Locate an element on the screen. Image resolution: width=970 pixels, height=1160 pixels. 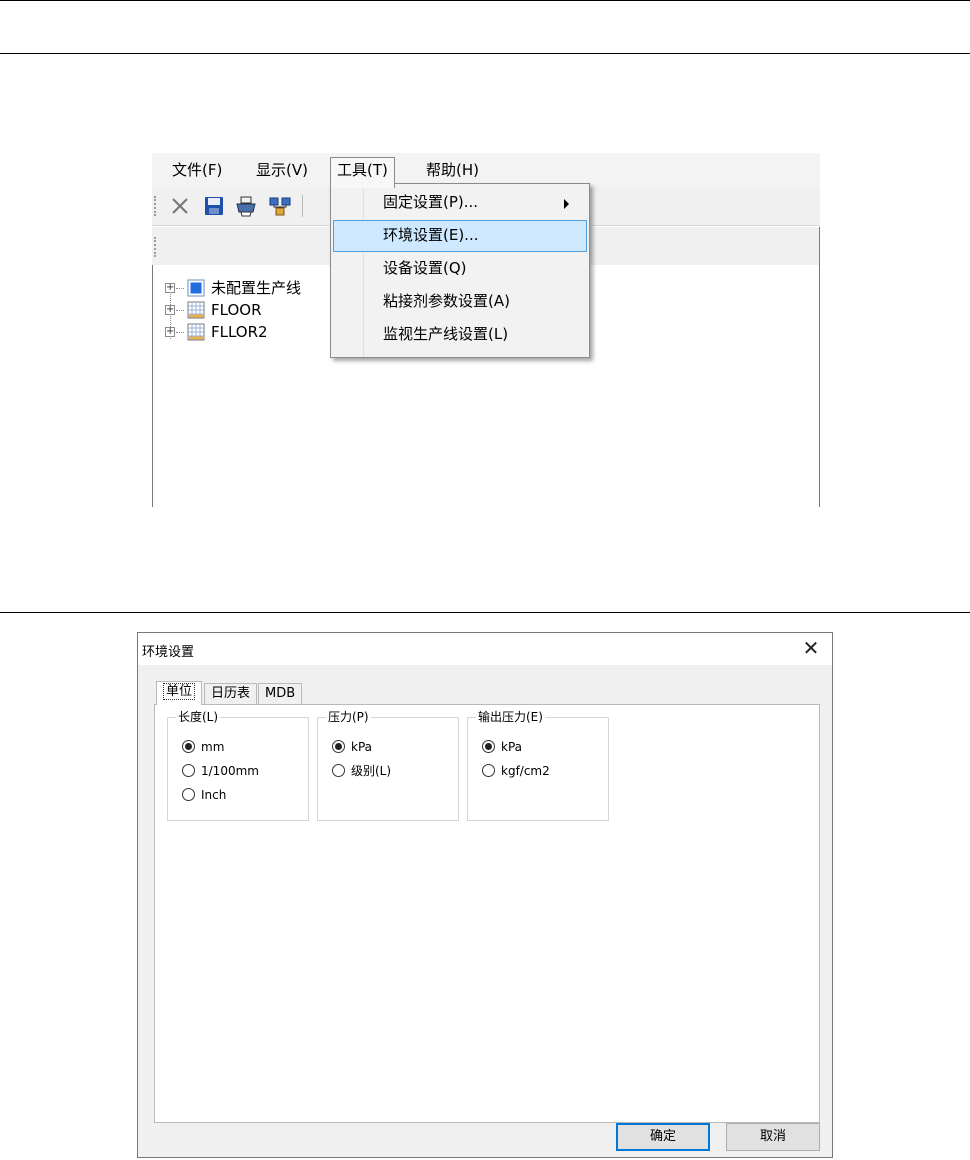
menu-item-monitor-line-settings: 监视生产线设置(L) is located at coordinates (460, 335).